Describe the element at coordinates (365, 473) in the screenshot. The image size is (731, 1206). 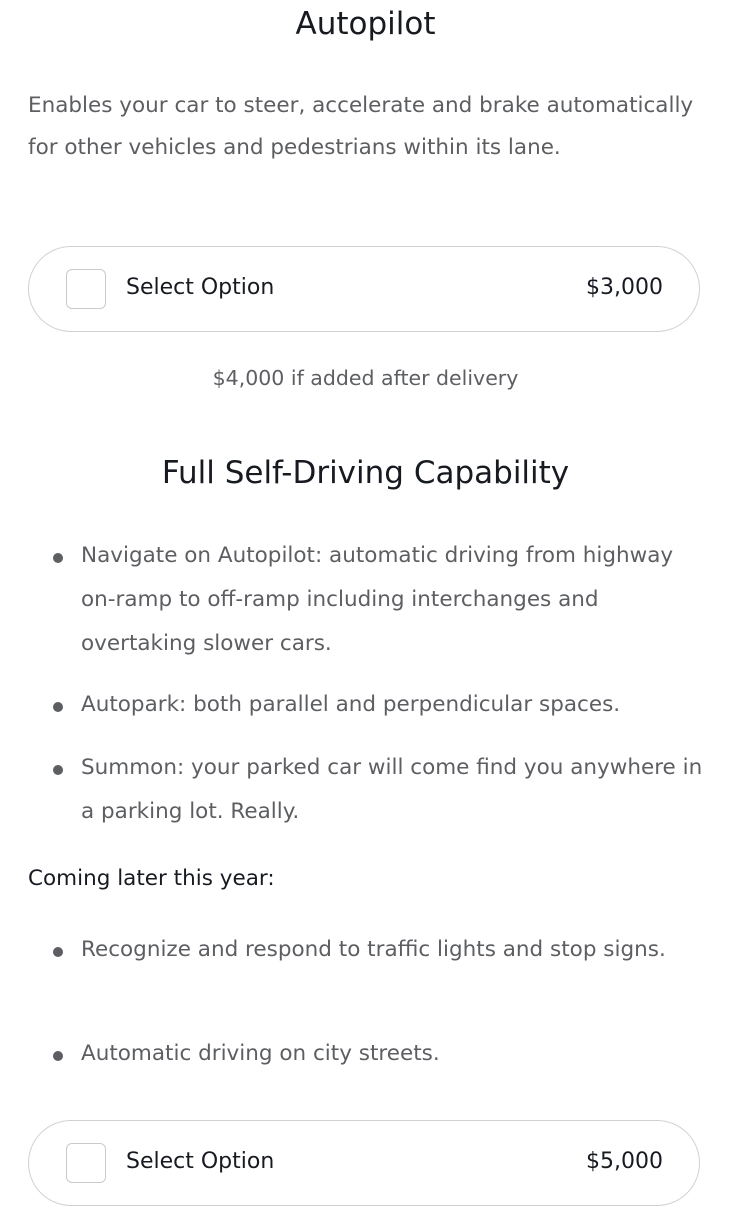
I see `fsd-title: Full Self-Driving Capability` at that location.